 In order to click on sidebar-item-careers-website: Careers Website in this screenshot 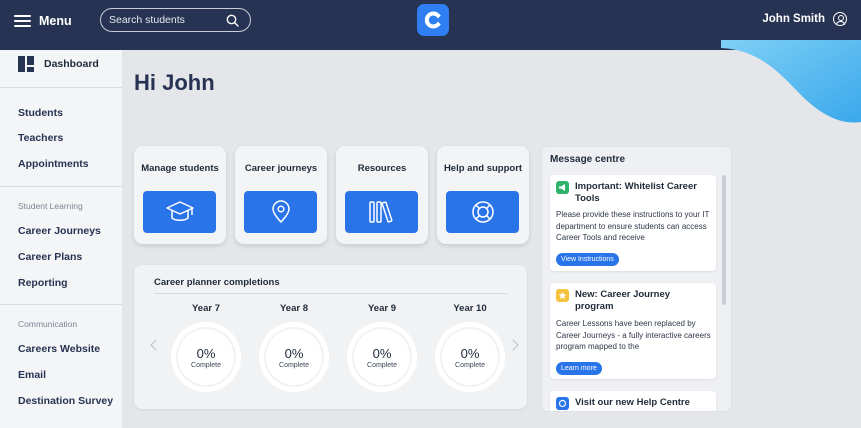, I will do `click(59, 349)`.